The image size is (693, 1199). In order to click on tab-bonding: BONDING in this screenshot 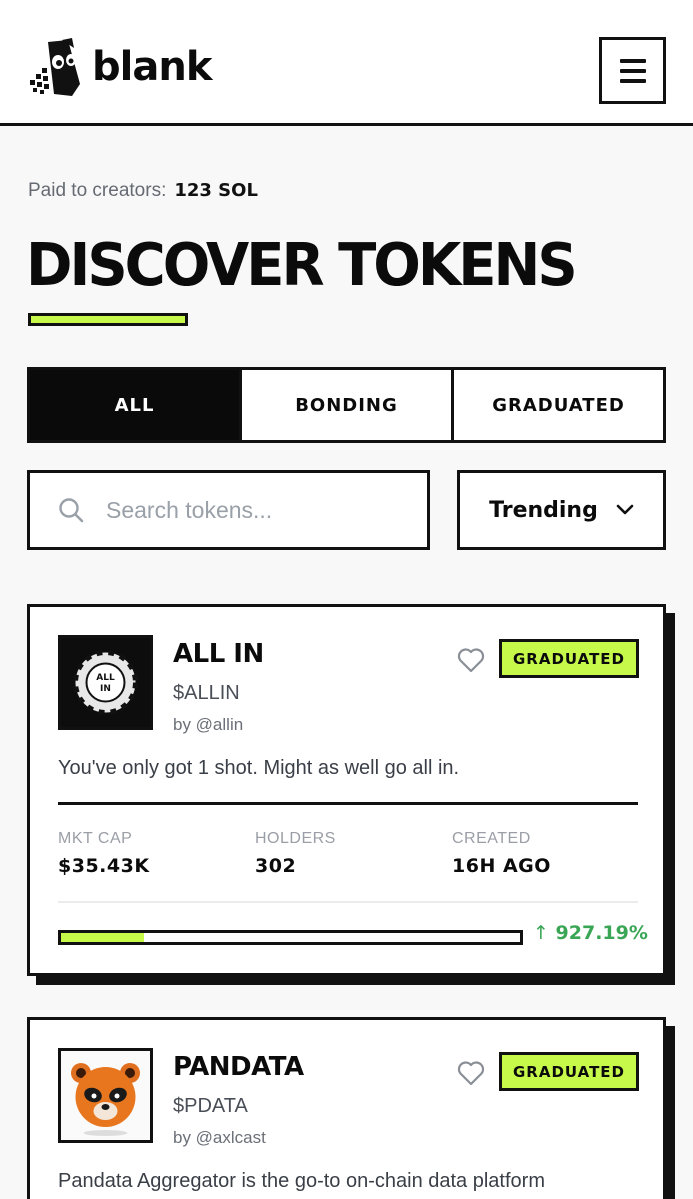, I will do `click(348, 405)`.